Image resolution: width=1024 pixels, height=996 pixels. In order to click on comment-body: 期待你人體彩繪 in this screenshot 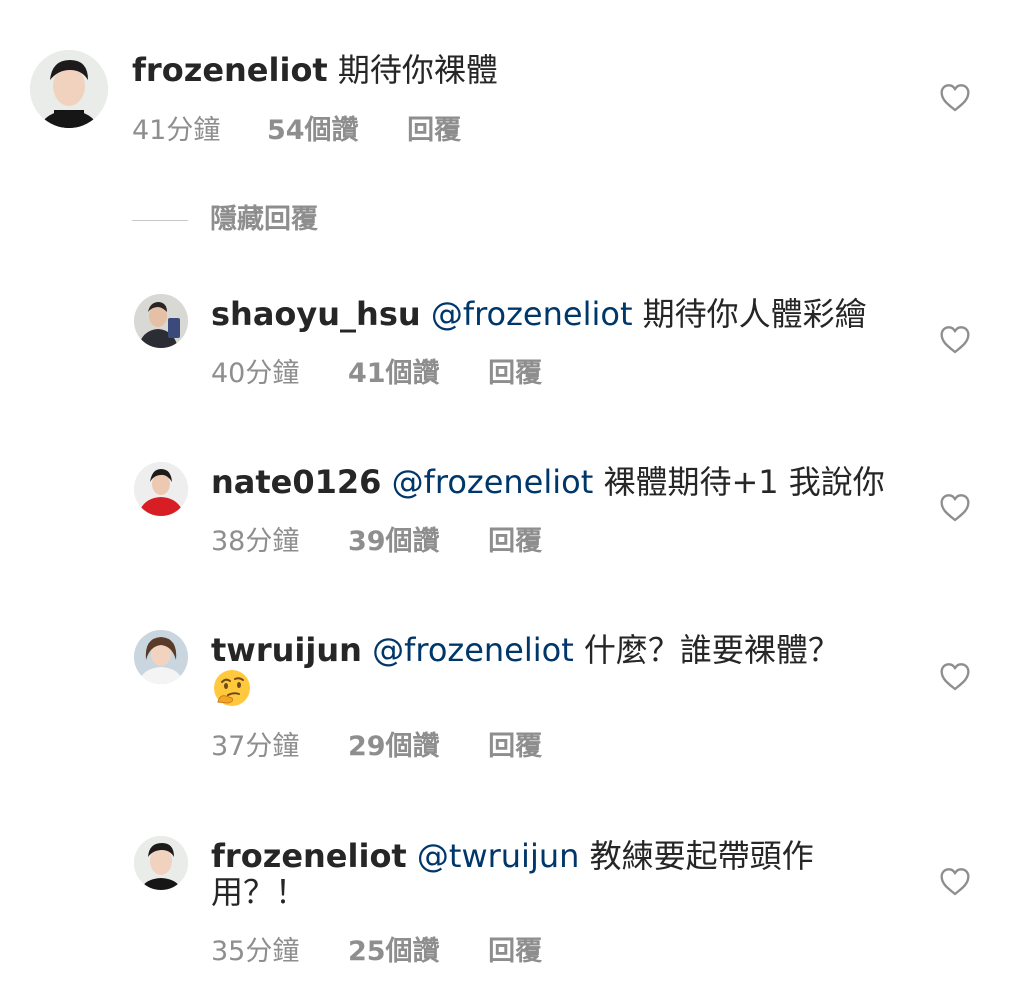, I will do `click(754, 314)`.